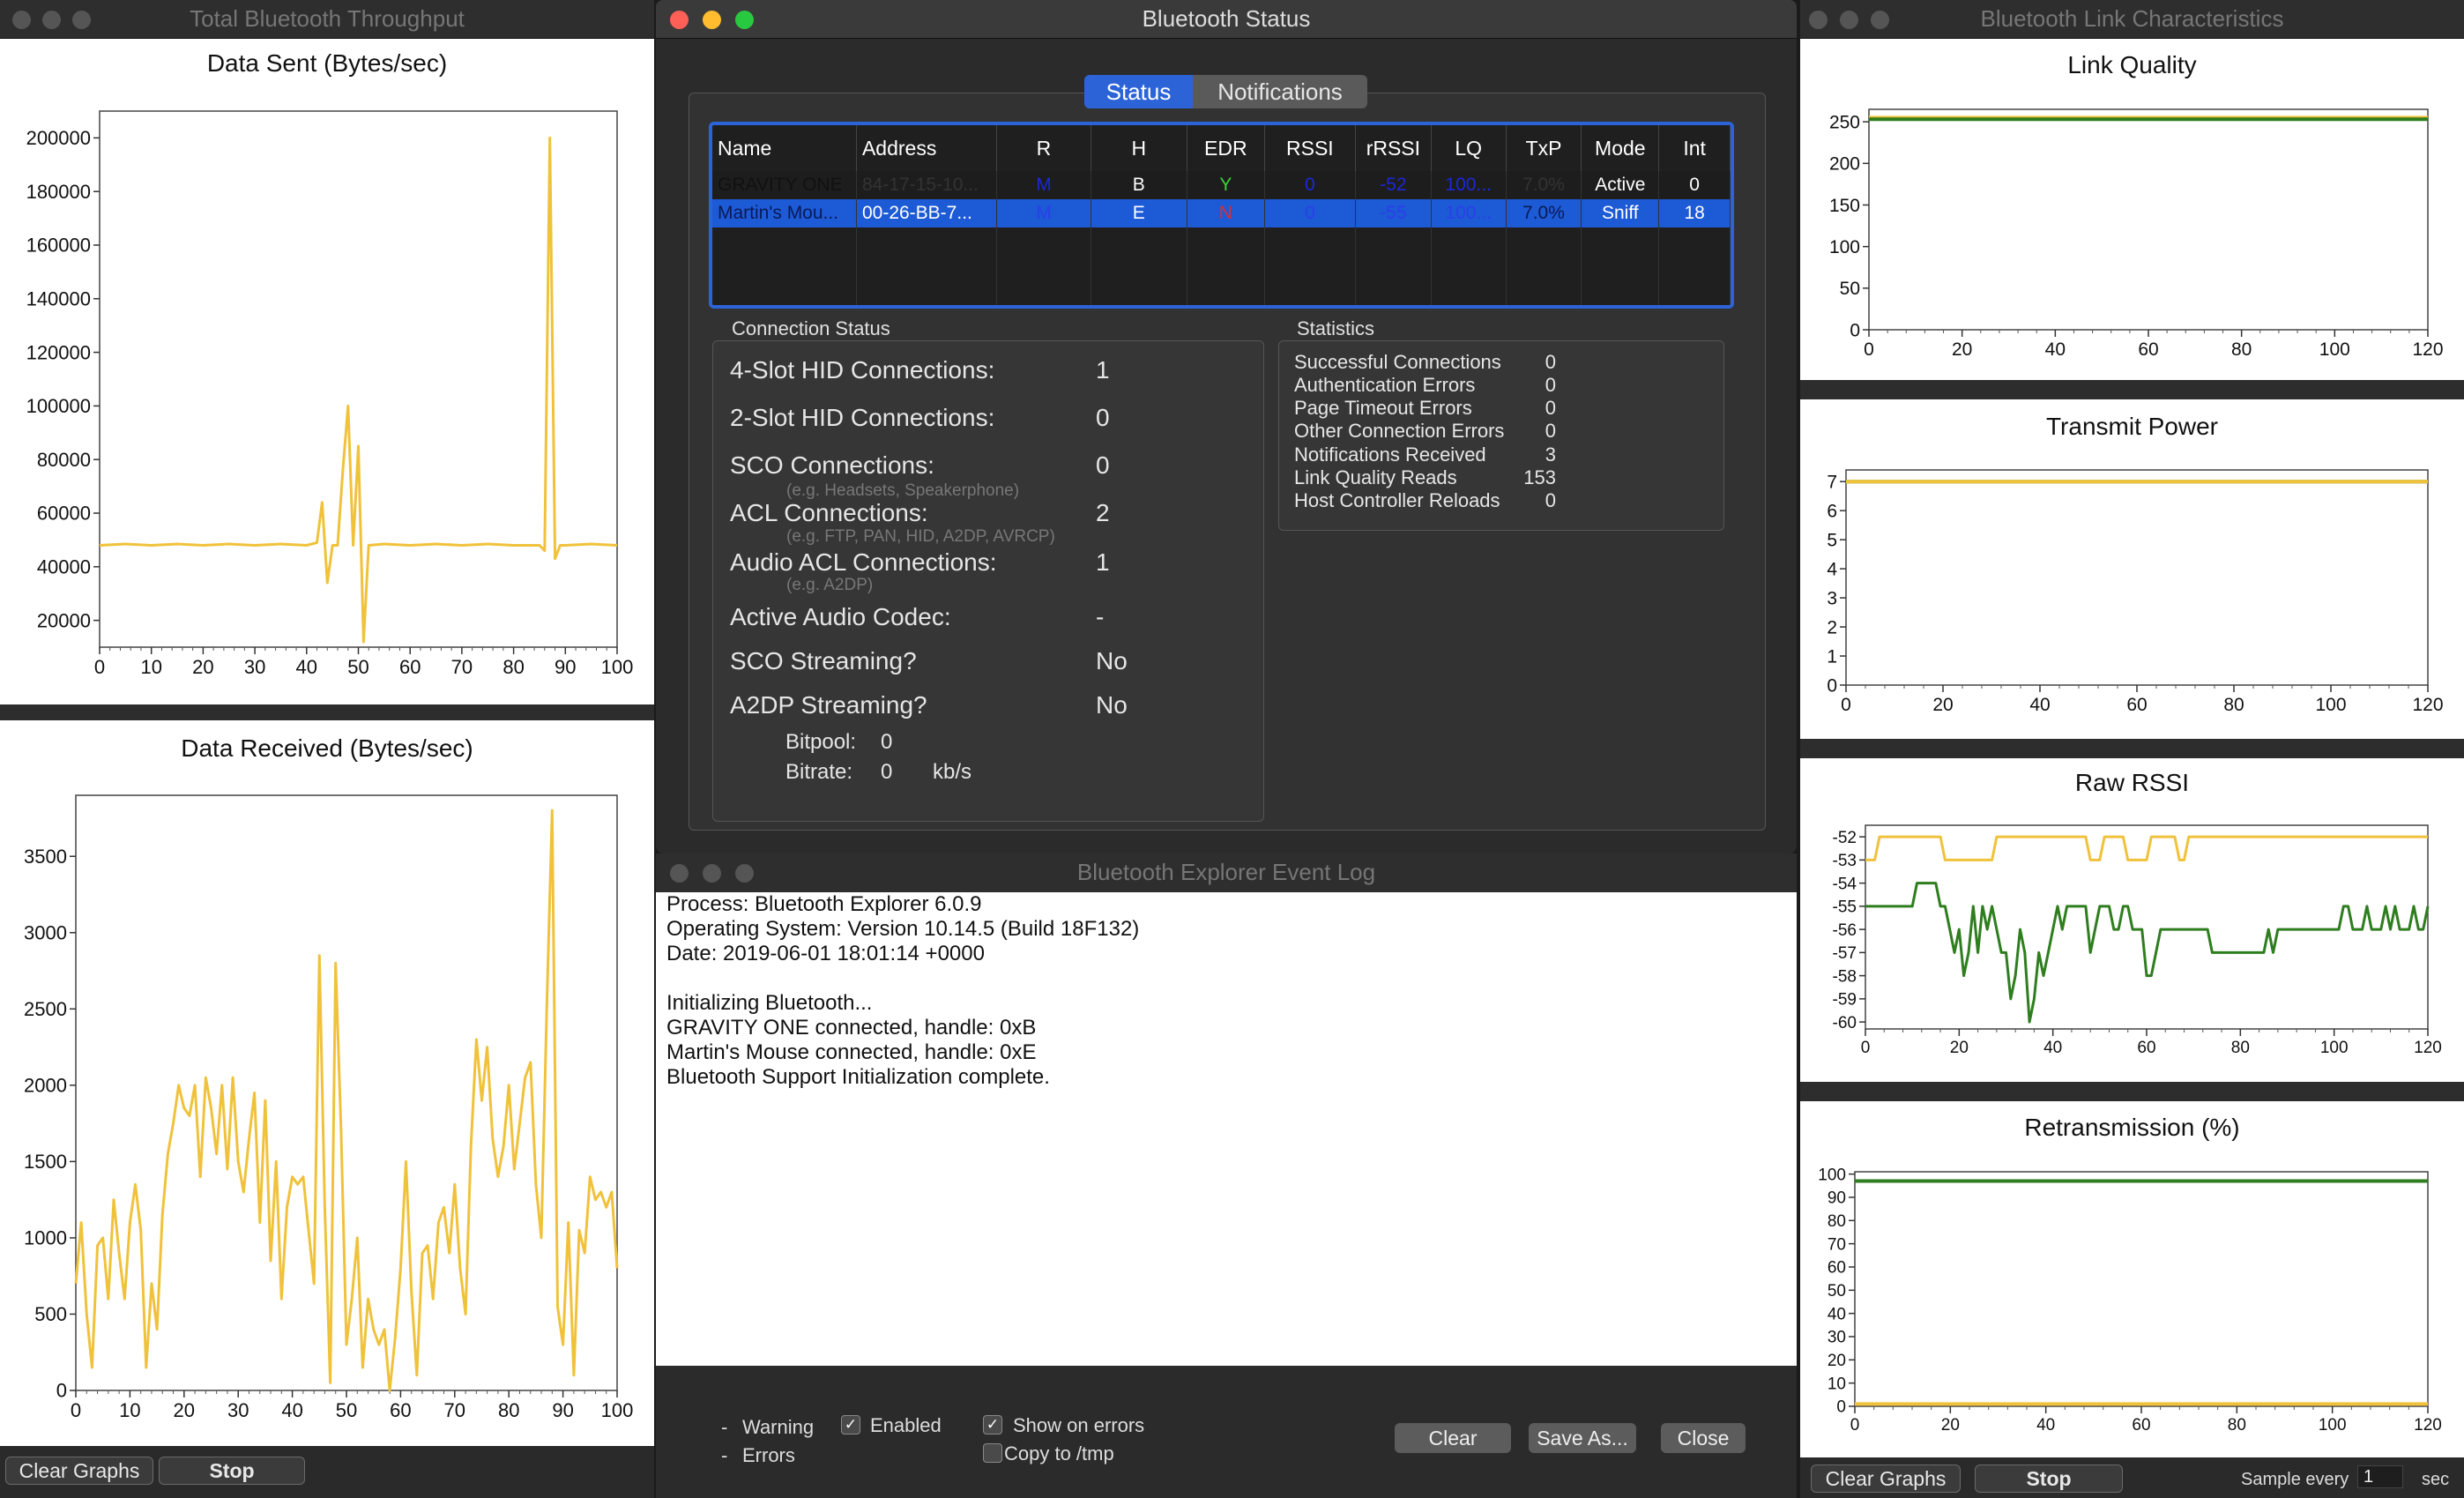  What do you see at coordinates (1103, 465) in the screenshot?
I see `conn-value-sco: 0` at bounding box center [1103, 465].